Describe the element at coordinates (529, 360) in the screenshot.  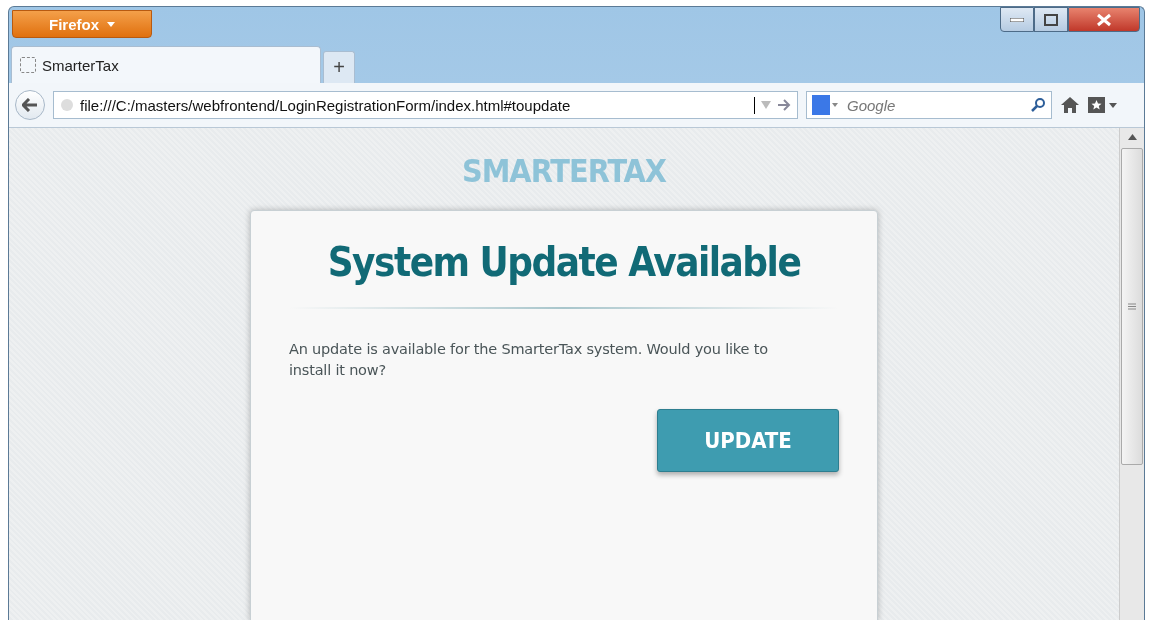
I see `update-message: An update is available for the SmarterTax system. Would you like to install it now?` at that location.